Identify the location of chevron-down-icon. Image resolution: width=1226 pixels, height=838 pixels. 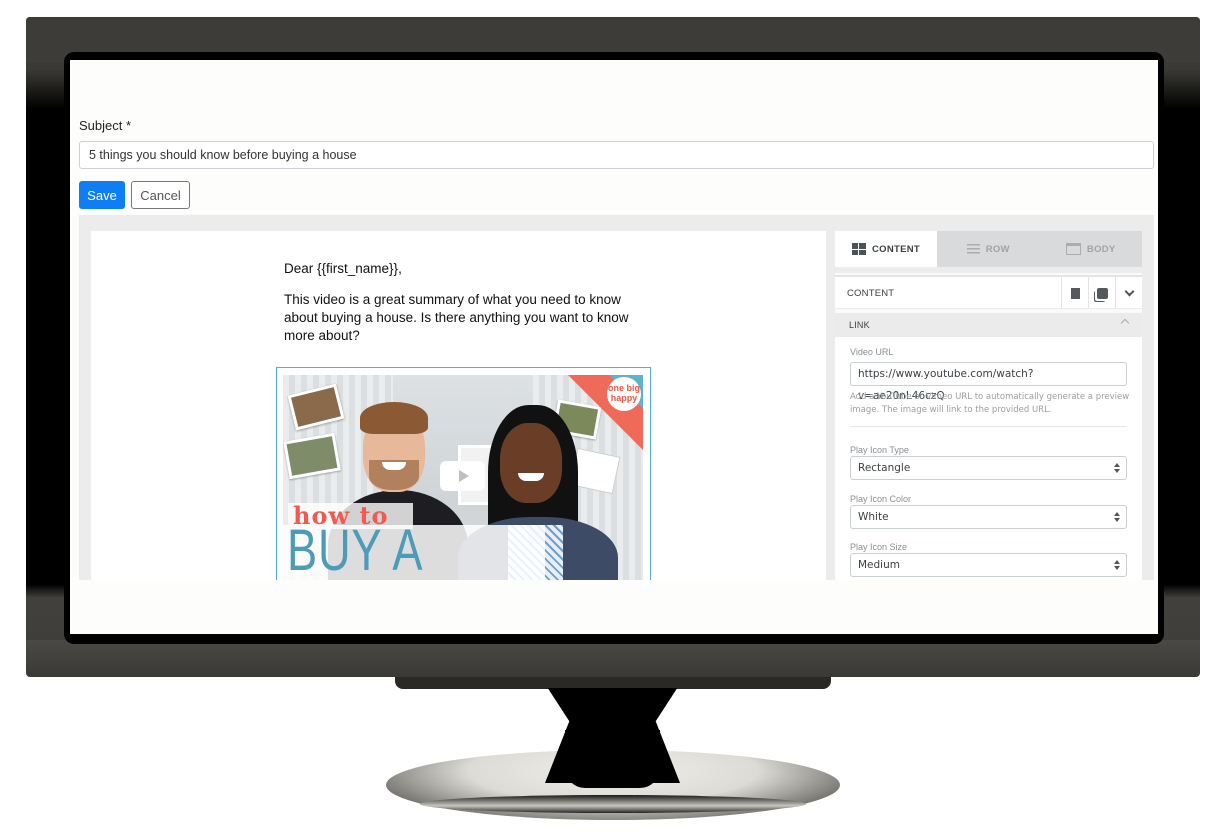
(1129, 291).